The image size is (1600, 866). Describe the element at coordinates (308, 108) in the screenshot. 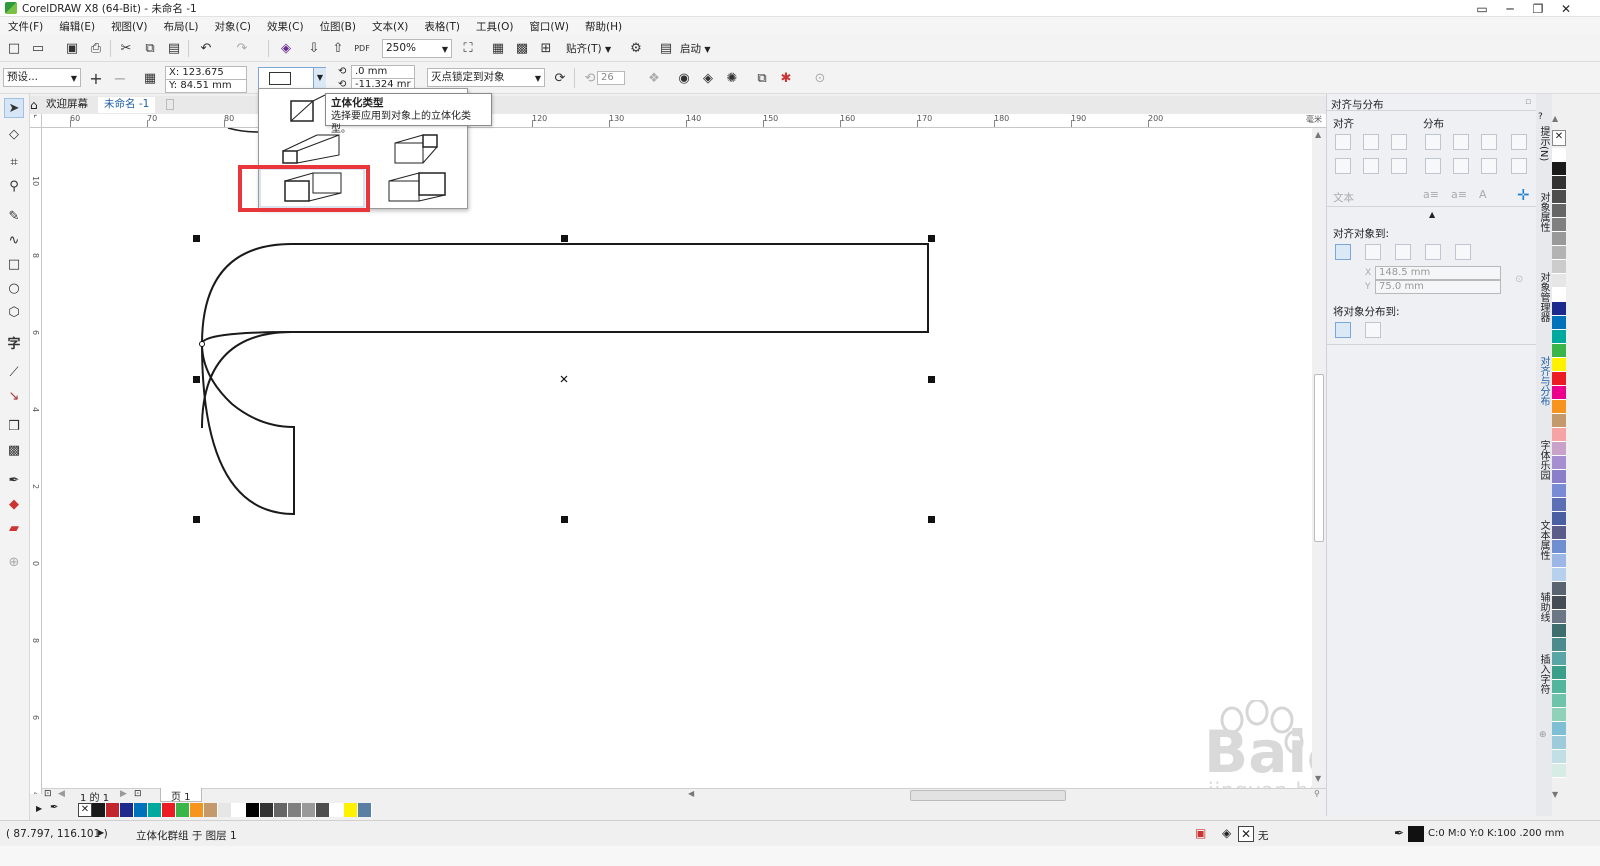

I see `extrusion-option-small-back` at that location.